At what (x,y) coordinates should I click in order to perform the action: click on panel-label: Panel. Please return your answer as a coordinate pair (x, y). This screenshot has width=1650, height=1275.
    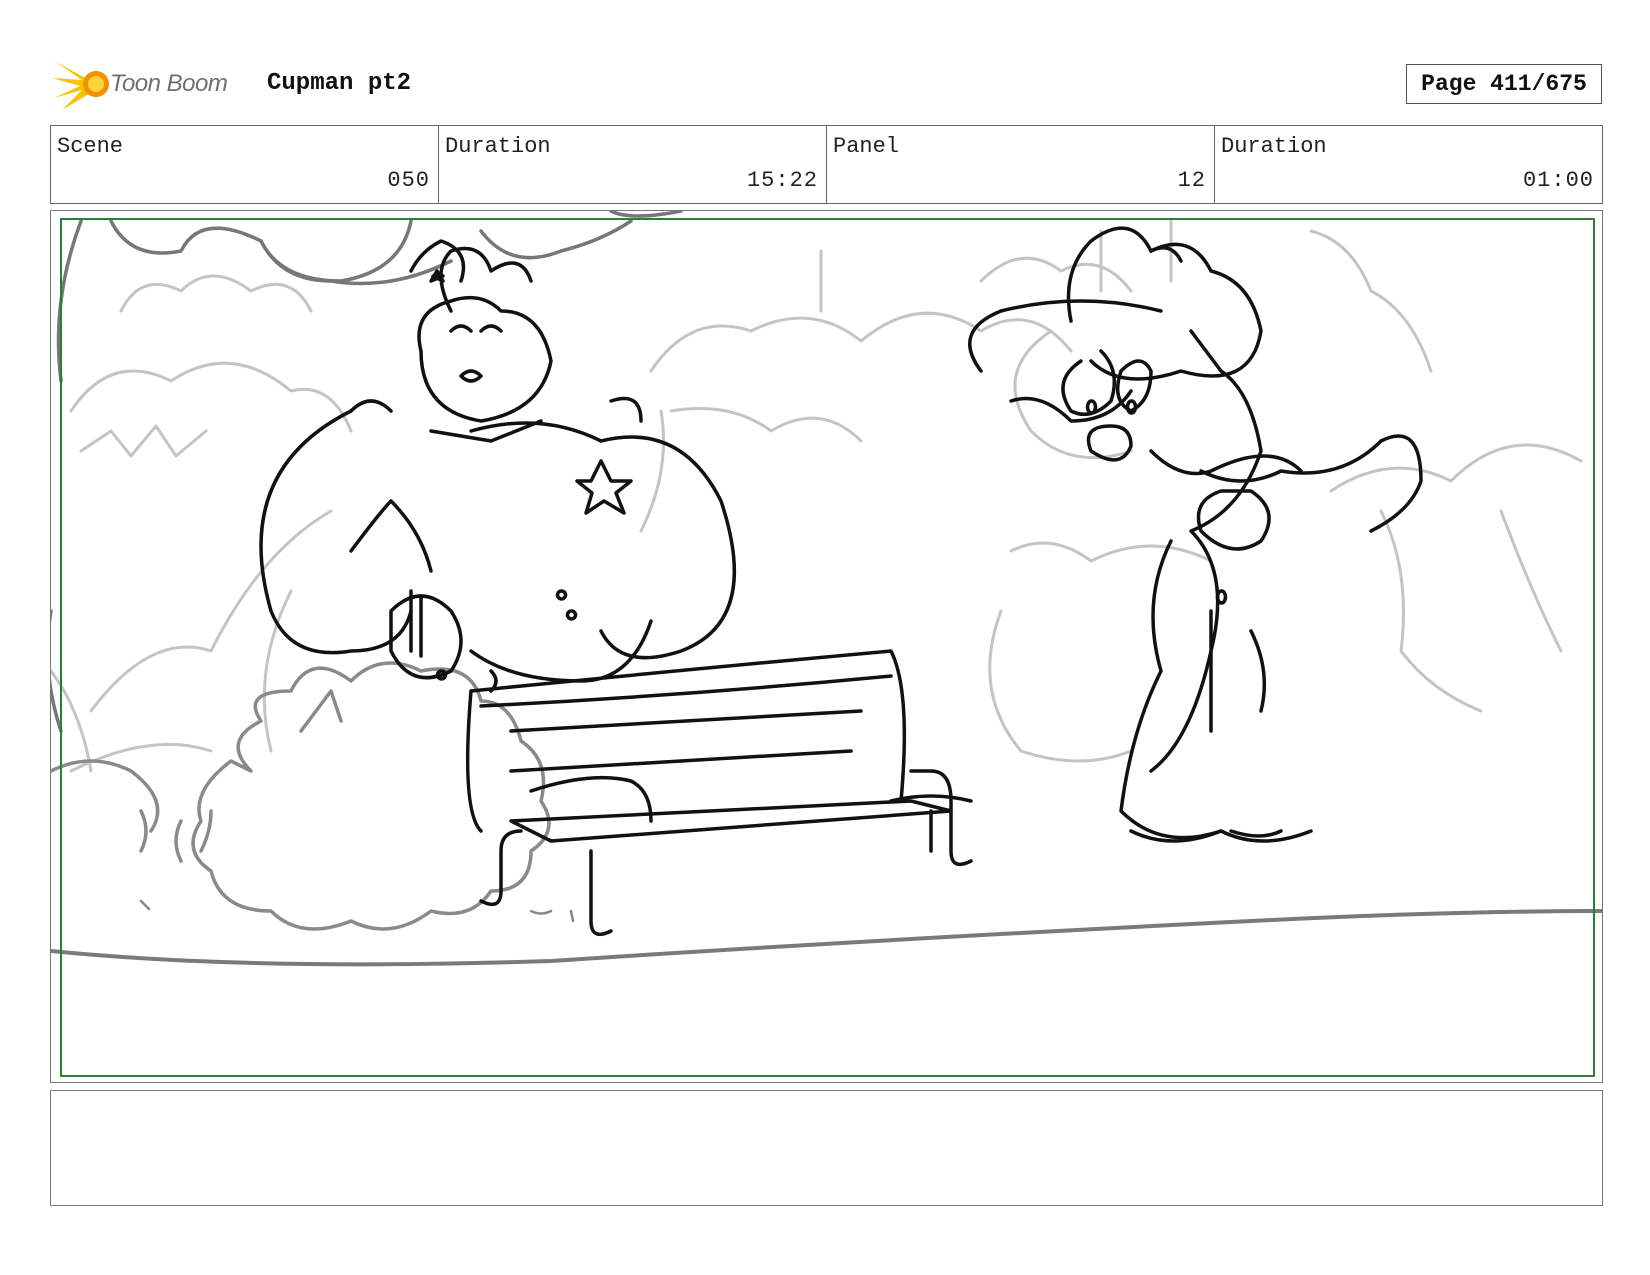
    Looking at the image, I should click on (866, 146).